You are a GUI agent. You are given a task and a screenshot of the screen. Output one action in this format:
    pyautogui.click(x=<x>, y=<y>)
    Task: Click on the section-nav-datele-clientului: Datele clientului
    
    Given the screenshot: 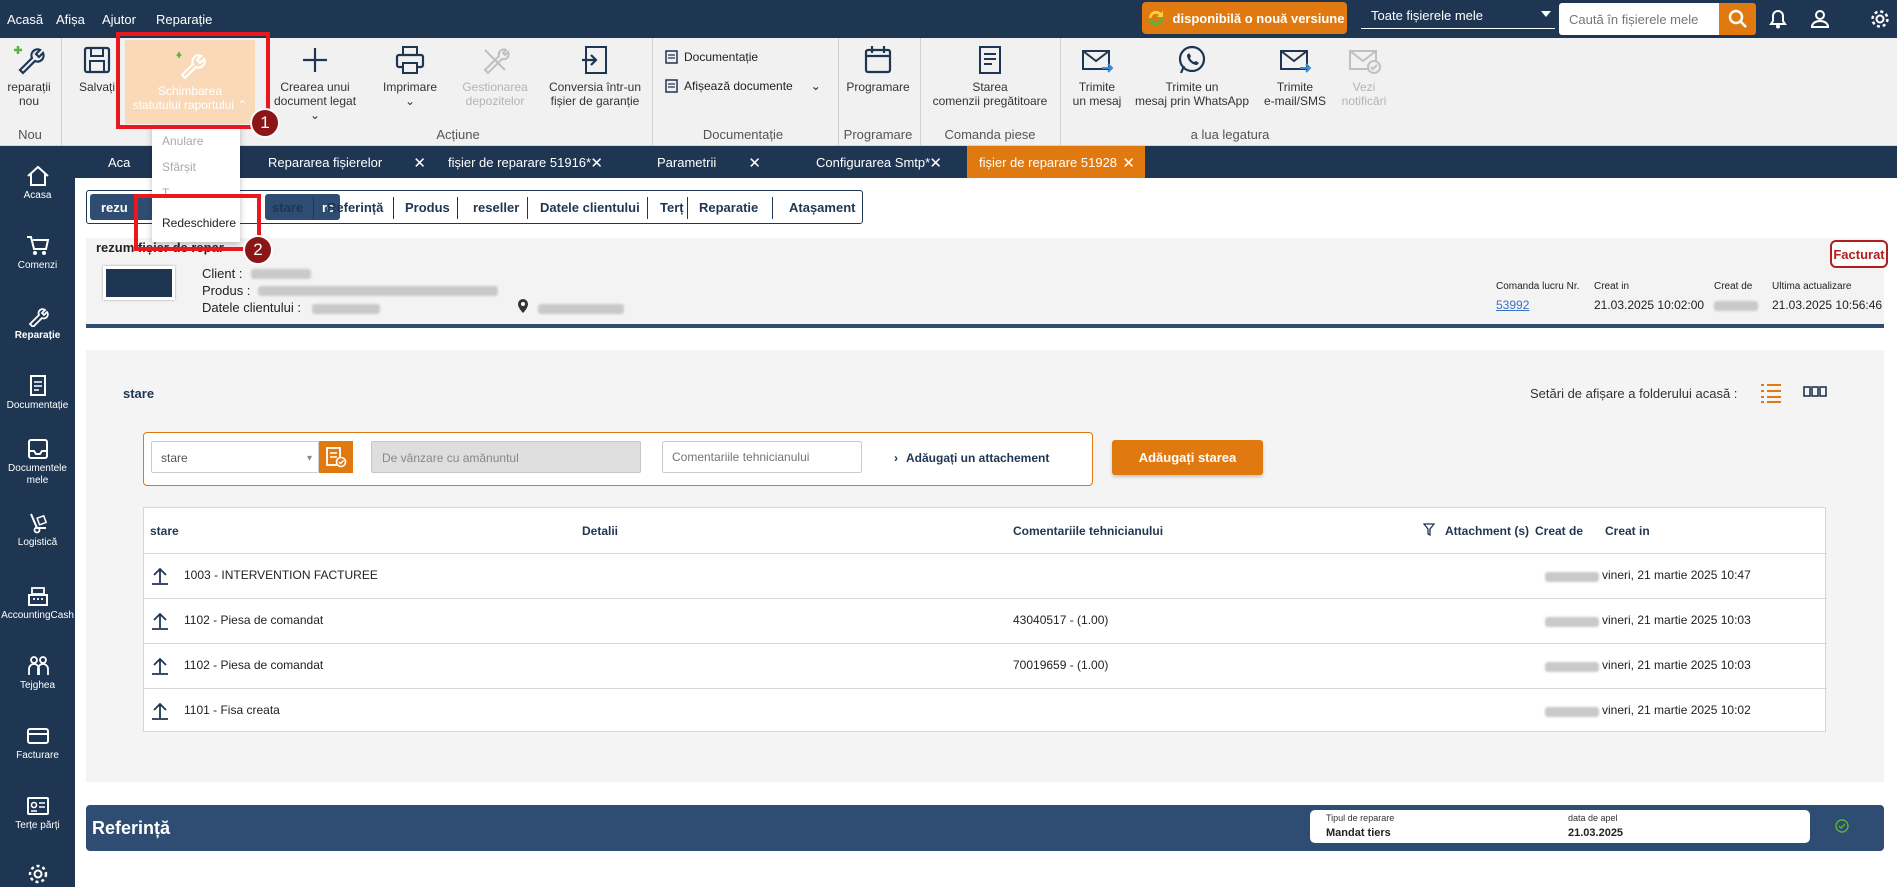 What is the action you would take?
    pyautogui.click(x=590, y=207)
    